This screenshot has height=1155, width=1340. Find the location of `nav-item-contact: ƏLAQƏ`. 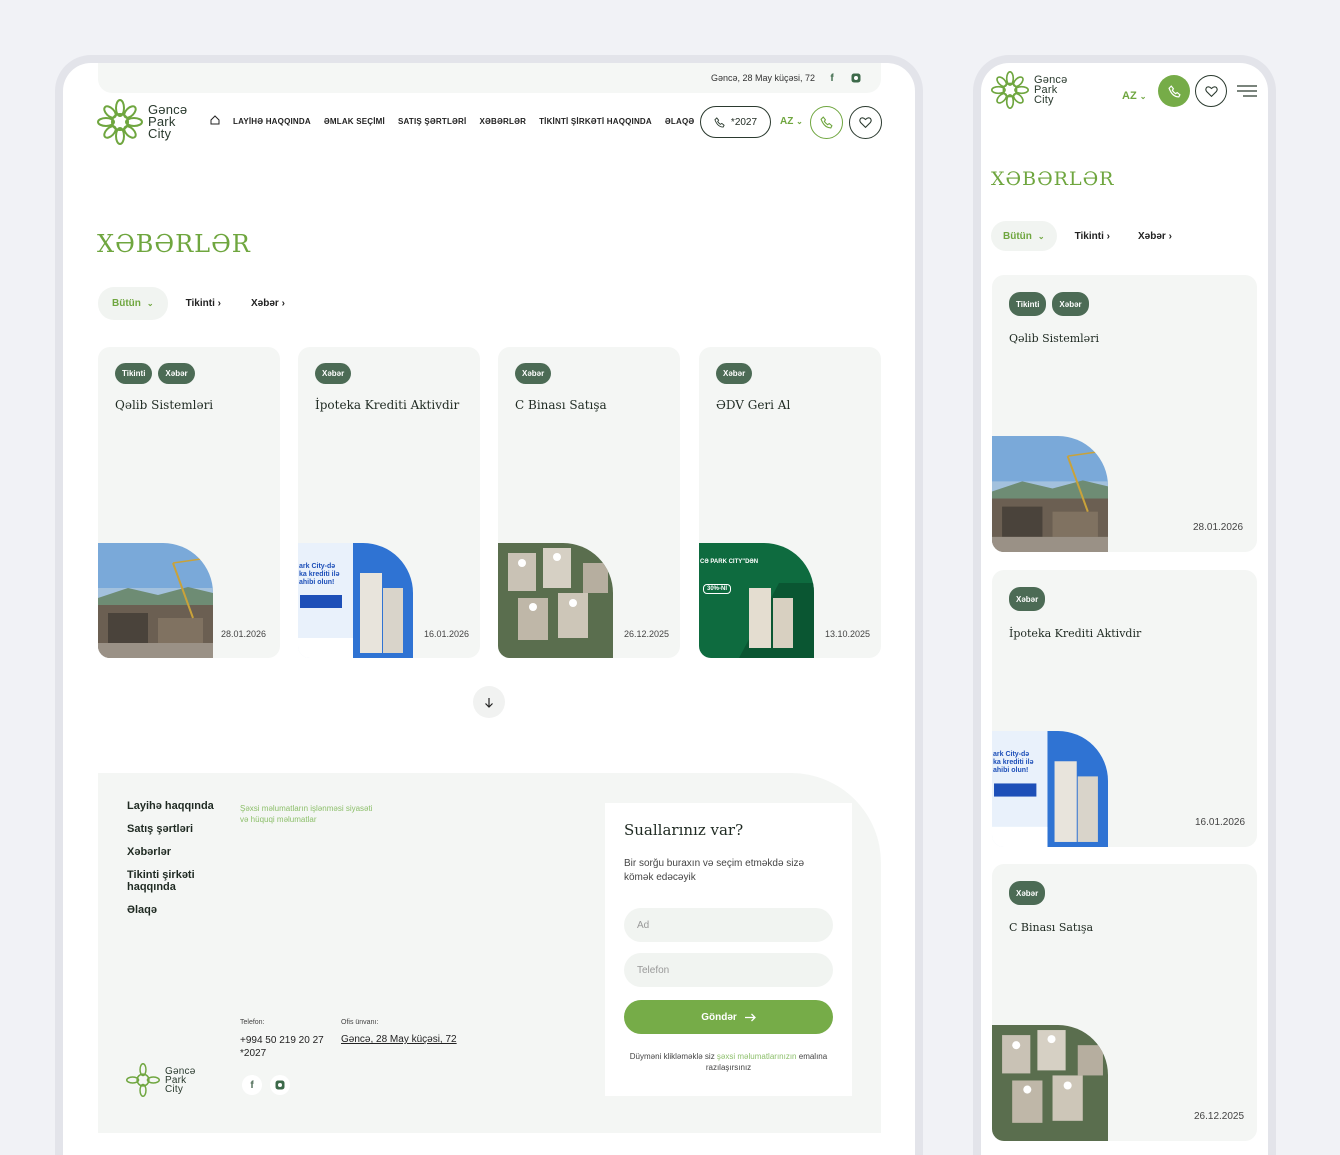

nav-item-contact: ƏLAQƏ is located at coordinates (680, 121).